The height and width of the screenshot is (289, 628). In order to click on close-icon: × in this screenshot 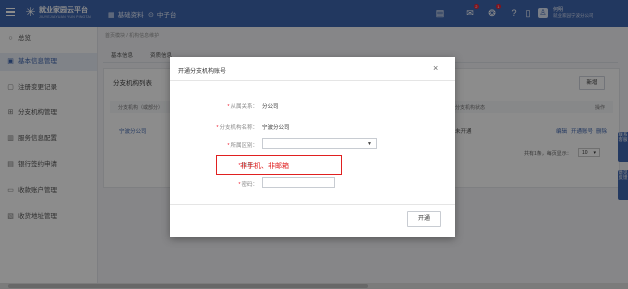, I will do `click(435, 68)`.